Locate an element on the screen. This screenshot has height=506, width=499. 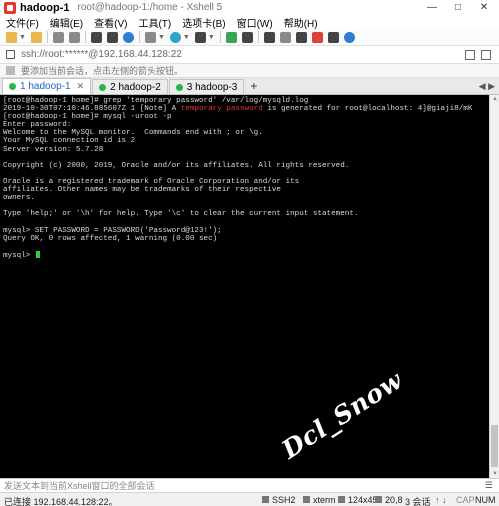
tab-hadoop-3: 3 hadoop-3 is located at coordinates (206, 86).